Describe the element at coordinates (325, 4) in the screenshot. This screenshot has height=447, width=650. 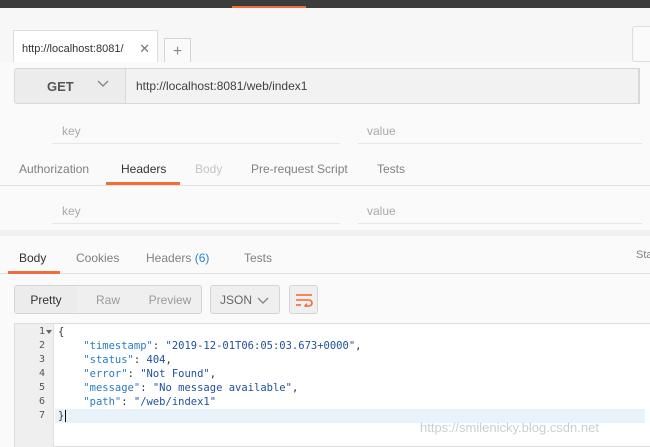
I see `window-topbar` at that location.